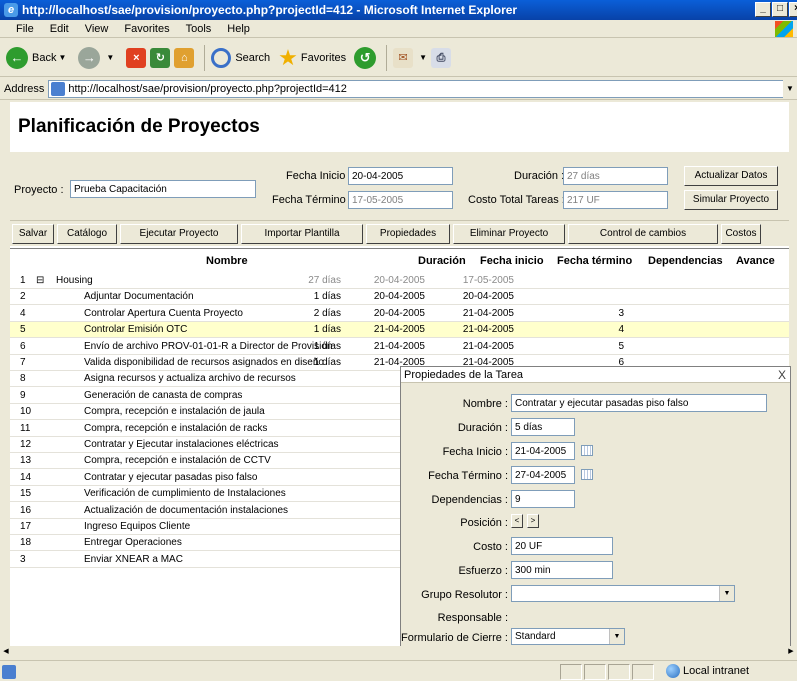 The image size is (797, 681). Describe the element at coordinates (615, 176) in the screenshot. I see `duracion-input` at that location.